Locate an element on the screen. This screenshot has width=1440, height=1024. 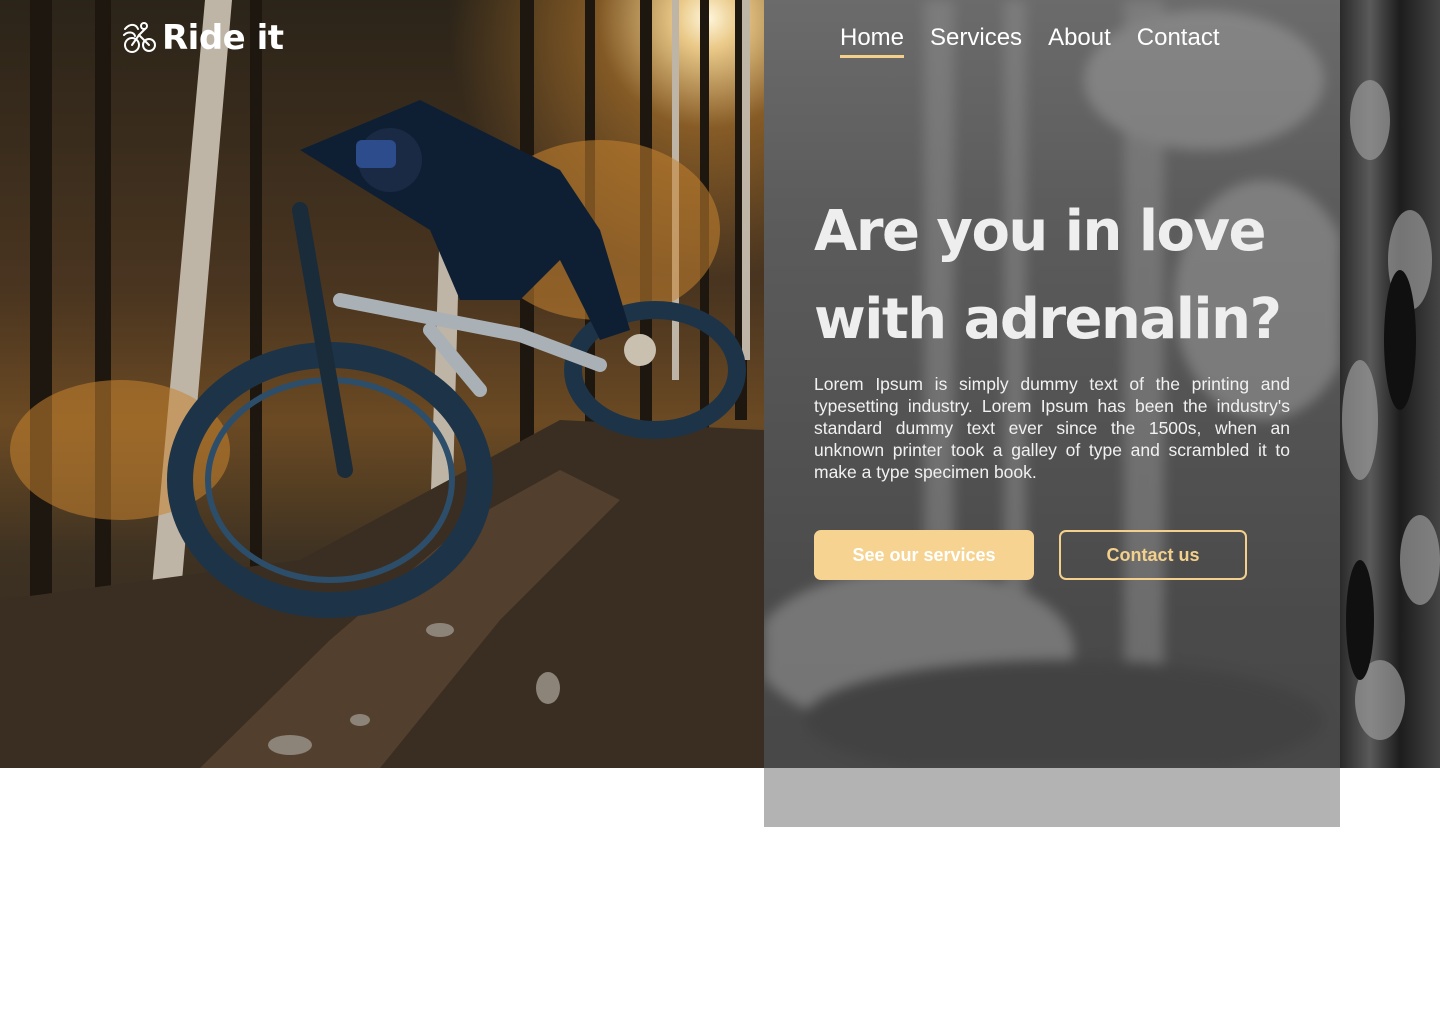
brand-name: Ride it is located at coordinates (223, 38).